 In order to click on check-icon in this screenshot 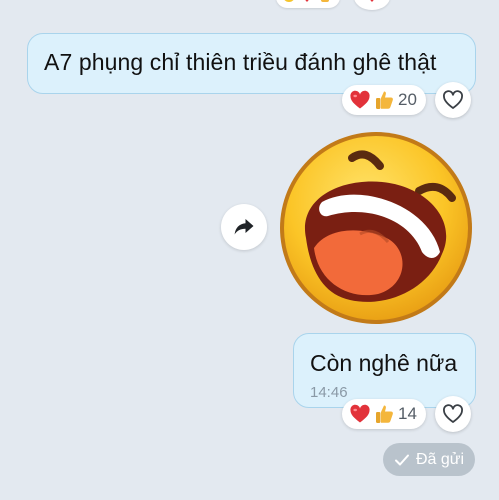, I will do `click(401, 459)`.